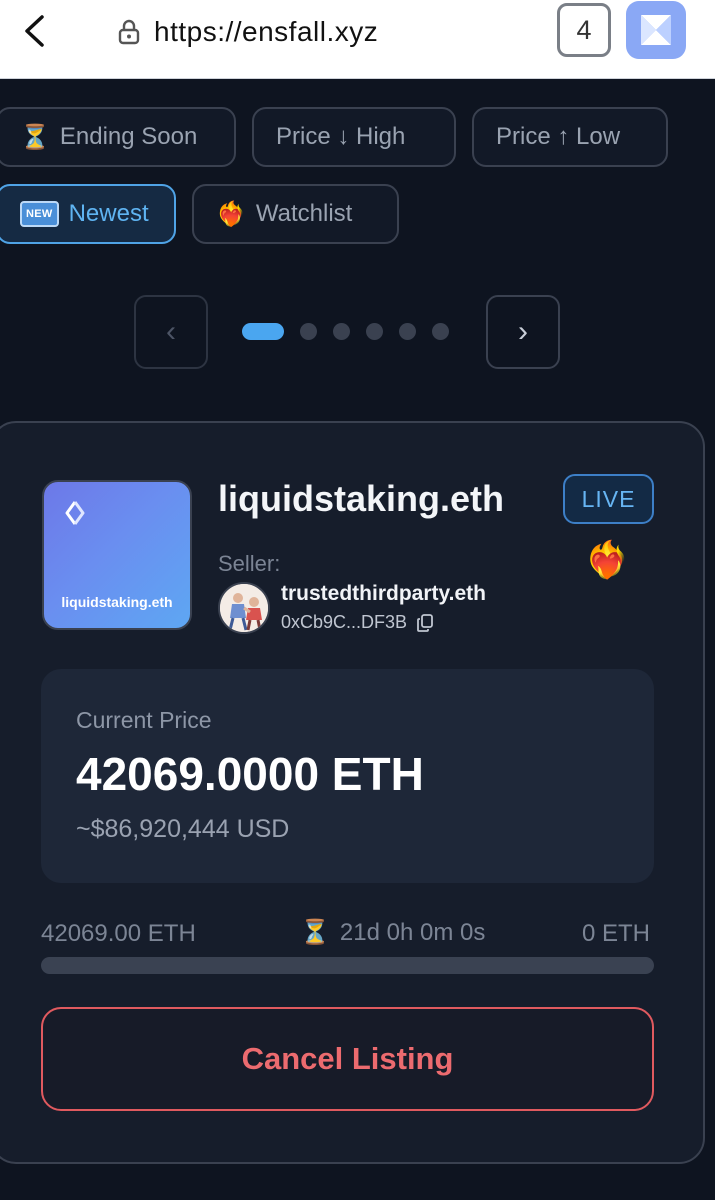 The height and width of the screenshot is (1200, 715). What do you see at coordinates (558, 136) in the screenshot?
I see `filter-label: Price ↑ Low` at bounding box center [558, 136].